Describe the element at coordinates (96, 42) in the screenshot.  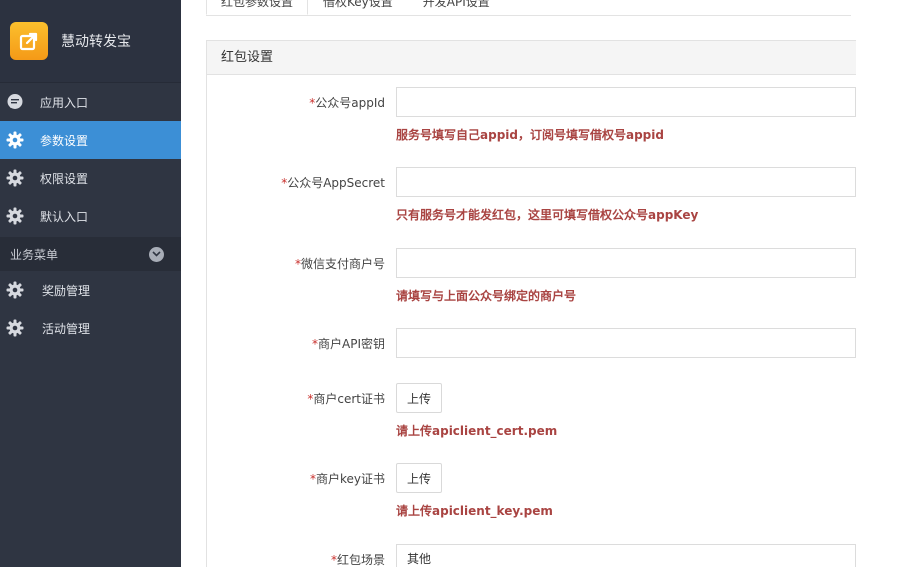
I see `brand-name: 慧动转发宝` at that location.